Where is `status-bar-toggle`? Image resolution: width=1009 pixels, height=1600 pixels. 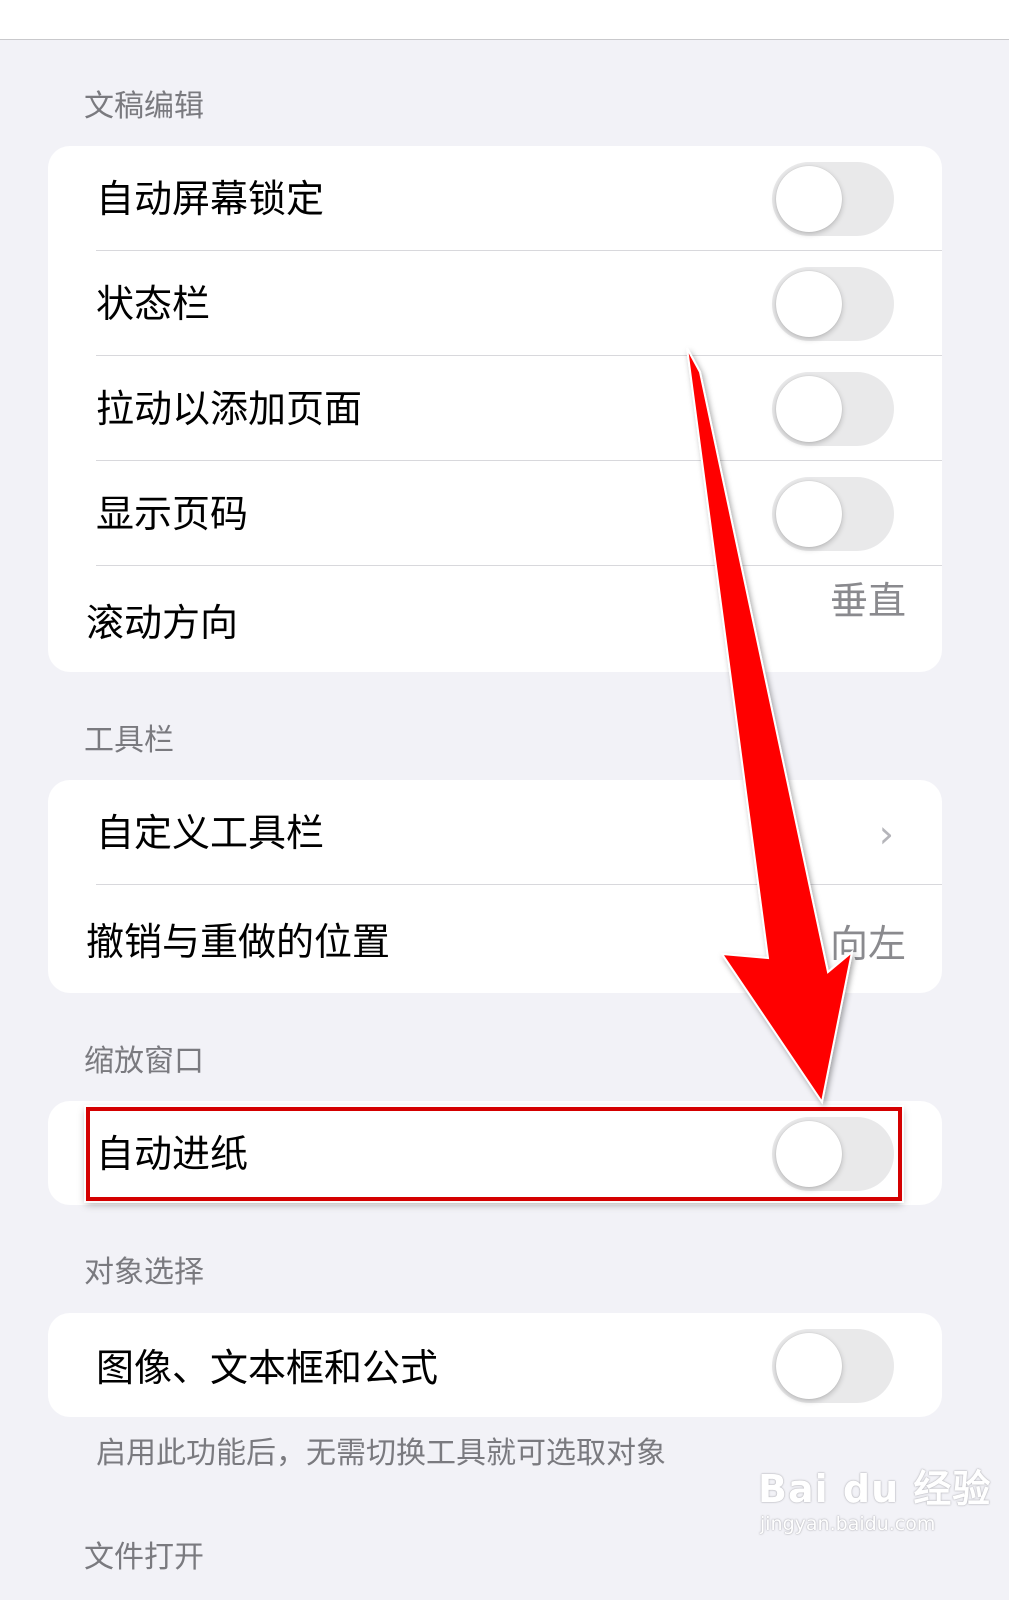 status-bar-toggle is located at coordinates (833, 304).